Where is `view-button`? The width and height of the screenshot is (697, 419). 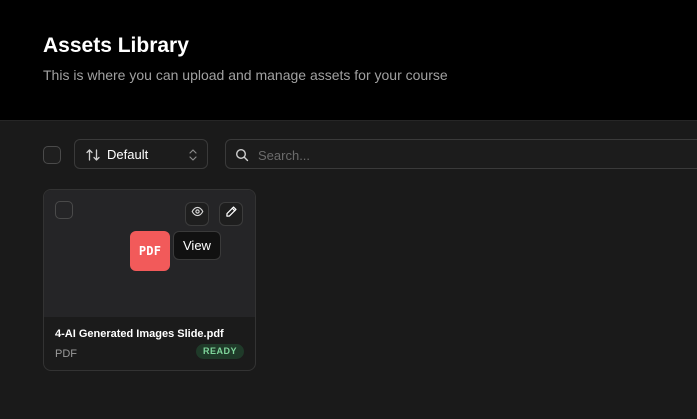
view-button is located at coordinates (197, 214).